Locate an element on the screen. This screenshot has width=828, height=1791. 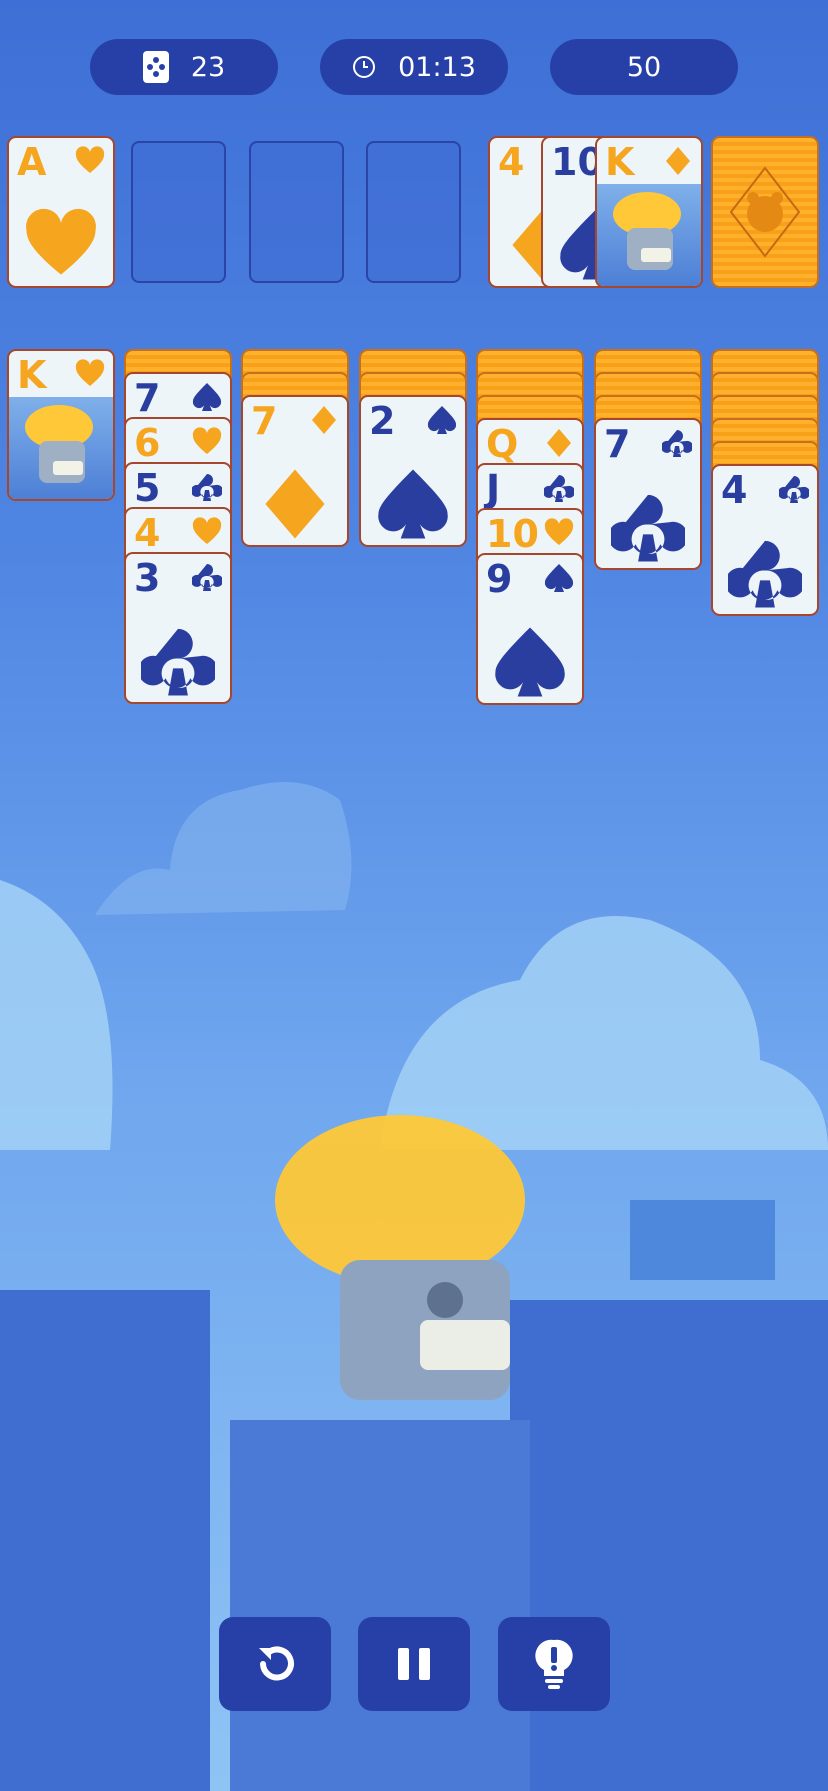
card-rank: 2 is located at coordinates (382, 421).